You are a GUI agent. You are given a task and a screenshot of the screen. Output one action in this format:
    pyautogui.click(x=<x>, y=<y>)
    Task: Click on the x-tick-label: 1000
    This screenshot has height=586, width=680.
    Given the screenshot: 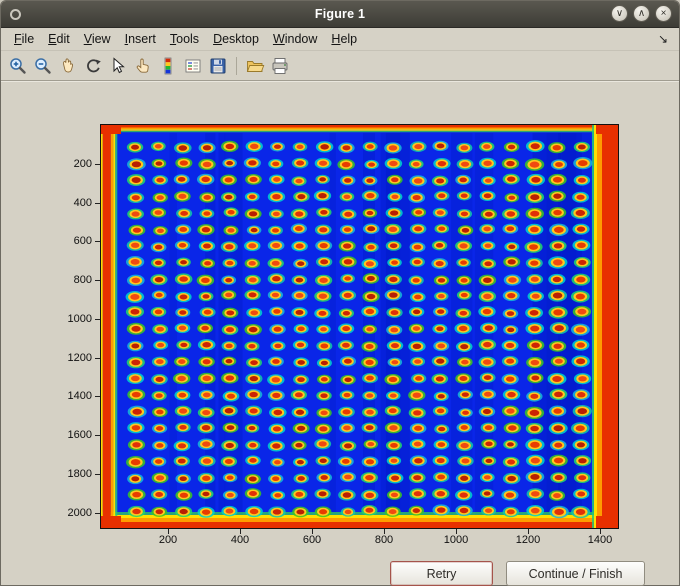 What is the action you would take?
    pyautogui.click(x=456, y=540)
    